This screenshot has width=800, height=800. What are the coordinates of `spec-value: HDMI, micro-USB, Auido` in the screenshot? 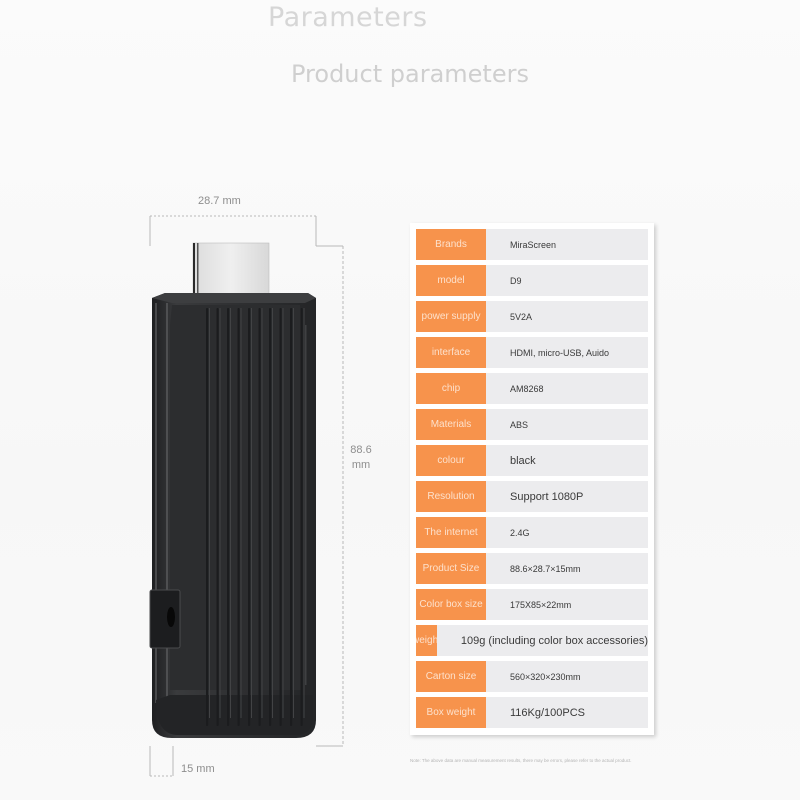 It's located at (567, 352).